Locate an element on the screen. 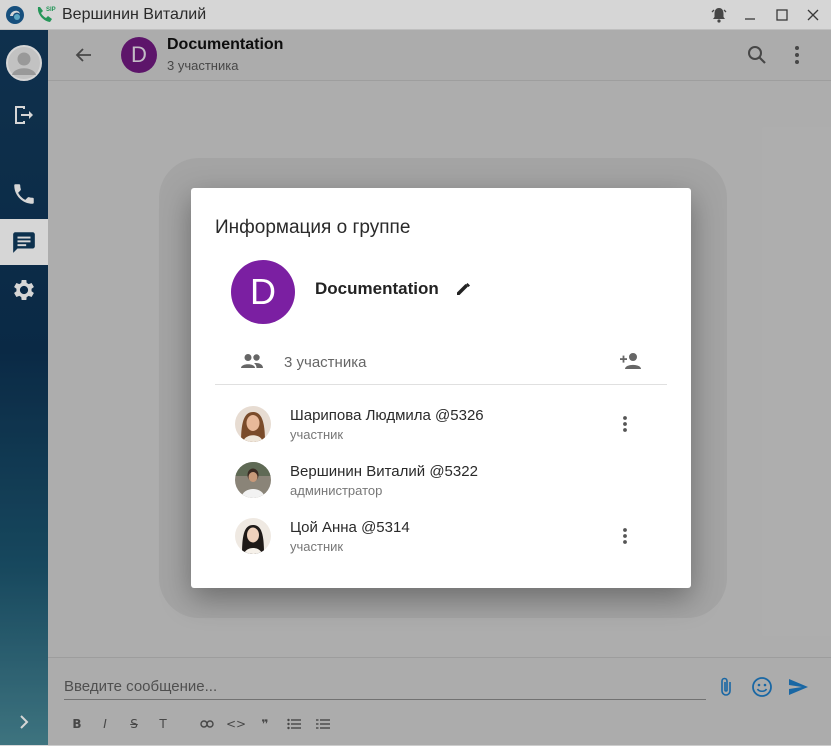 Image resolution: width=831 pixels, height=746 pixels. members-count: 3 участника is located at coordinates (325, 362).